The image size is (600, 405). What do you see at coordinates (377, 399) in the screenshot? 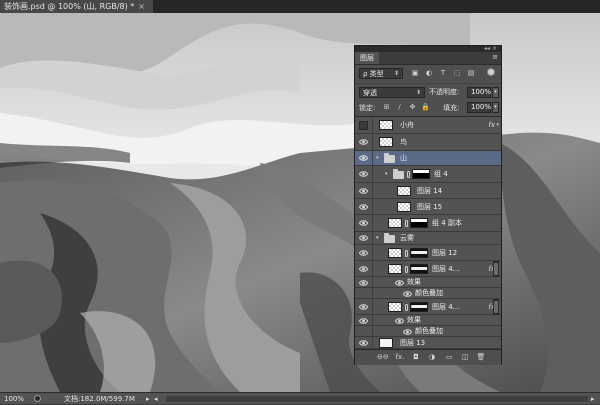
I see `horizontal-scrollbar` at bounding box center [377, 399].